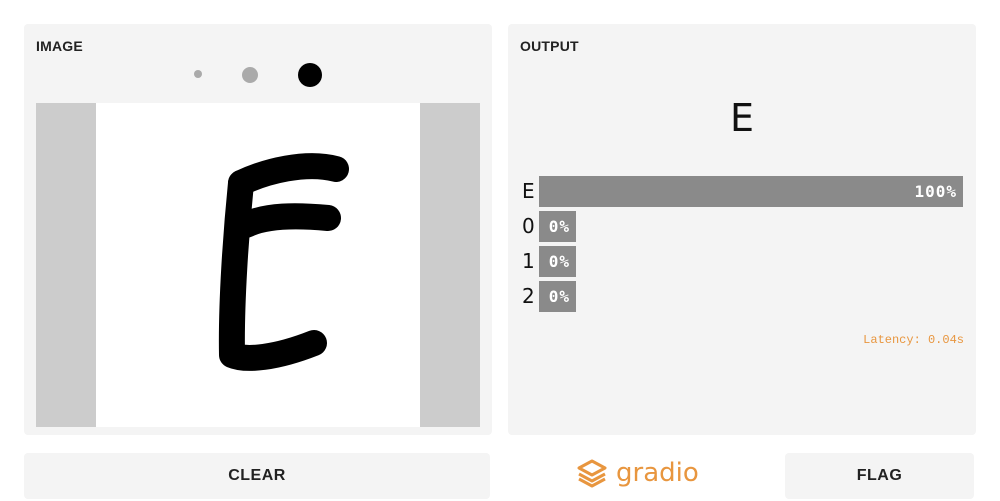  I want to click on confidence-row: E 100%, so click(742, 191).